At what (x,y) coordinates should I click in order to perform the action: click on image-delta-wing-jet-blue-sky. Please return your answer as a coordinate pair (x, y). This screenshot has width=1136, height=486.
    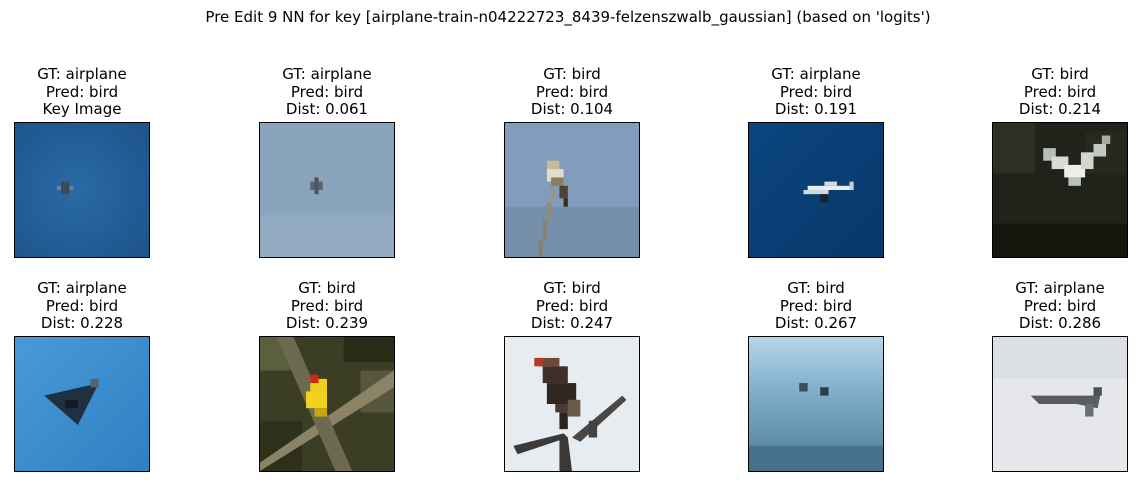
    Looking at the image, I should click on (82, 404).